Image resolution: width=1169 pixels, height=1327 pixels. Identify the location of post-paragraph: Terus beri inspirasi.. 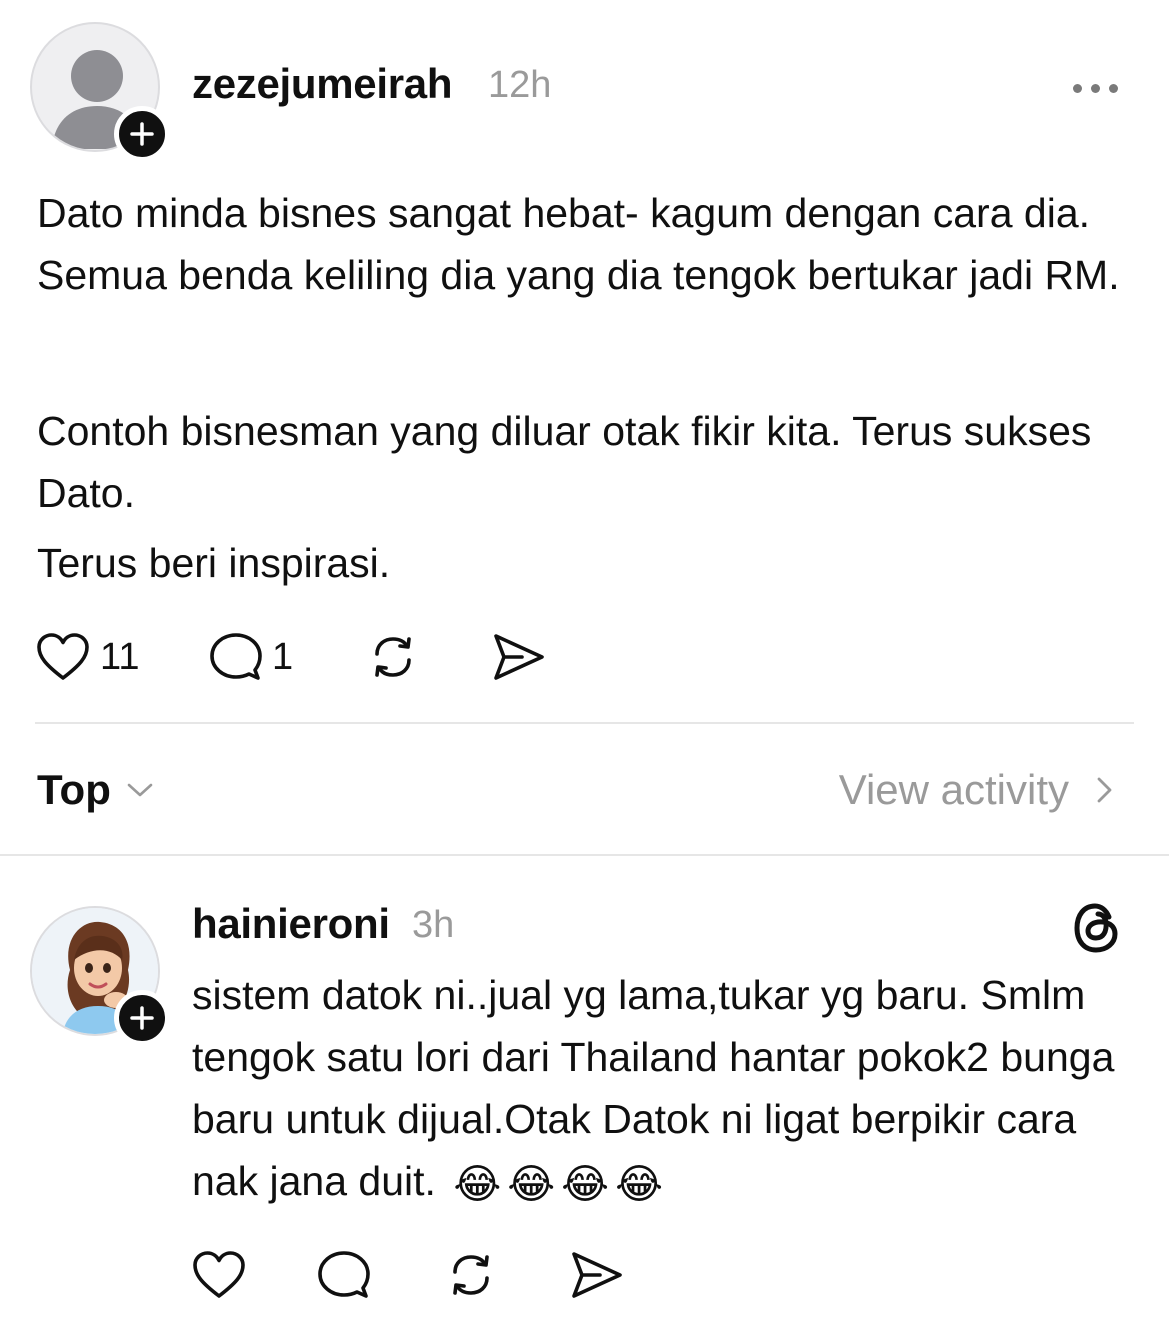
(214, 563).